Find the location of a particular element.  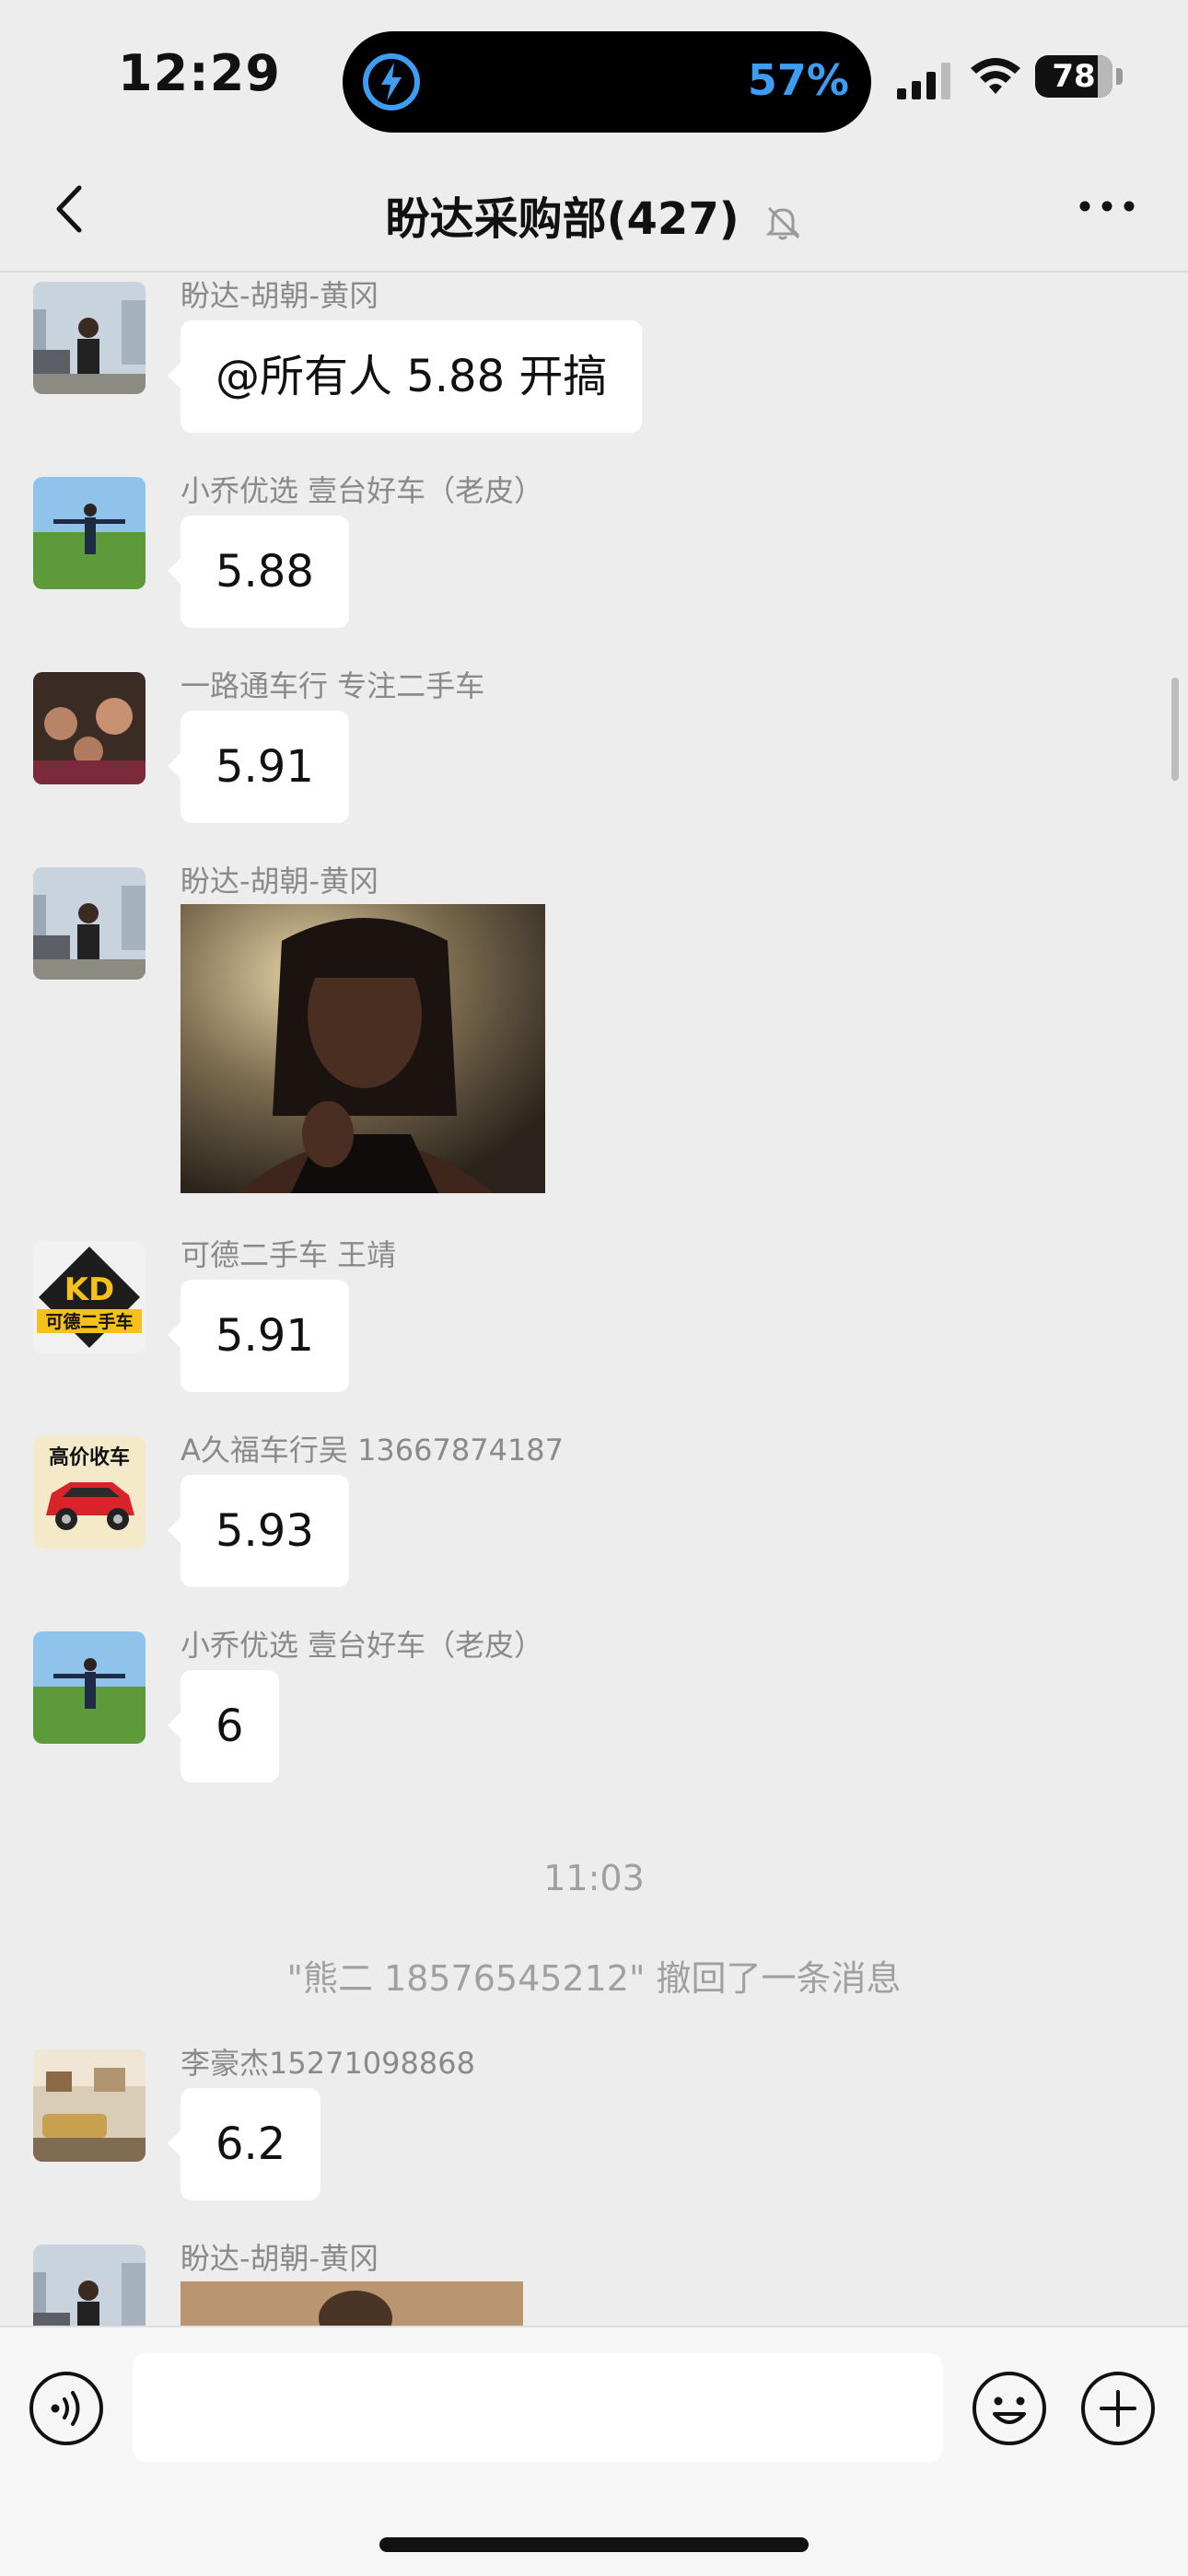

battery-percent: 57% is located at coordinates (798, 80).